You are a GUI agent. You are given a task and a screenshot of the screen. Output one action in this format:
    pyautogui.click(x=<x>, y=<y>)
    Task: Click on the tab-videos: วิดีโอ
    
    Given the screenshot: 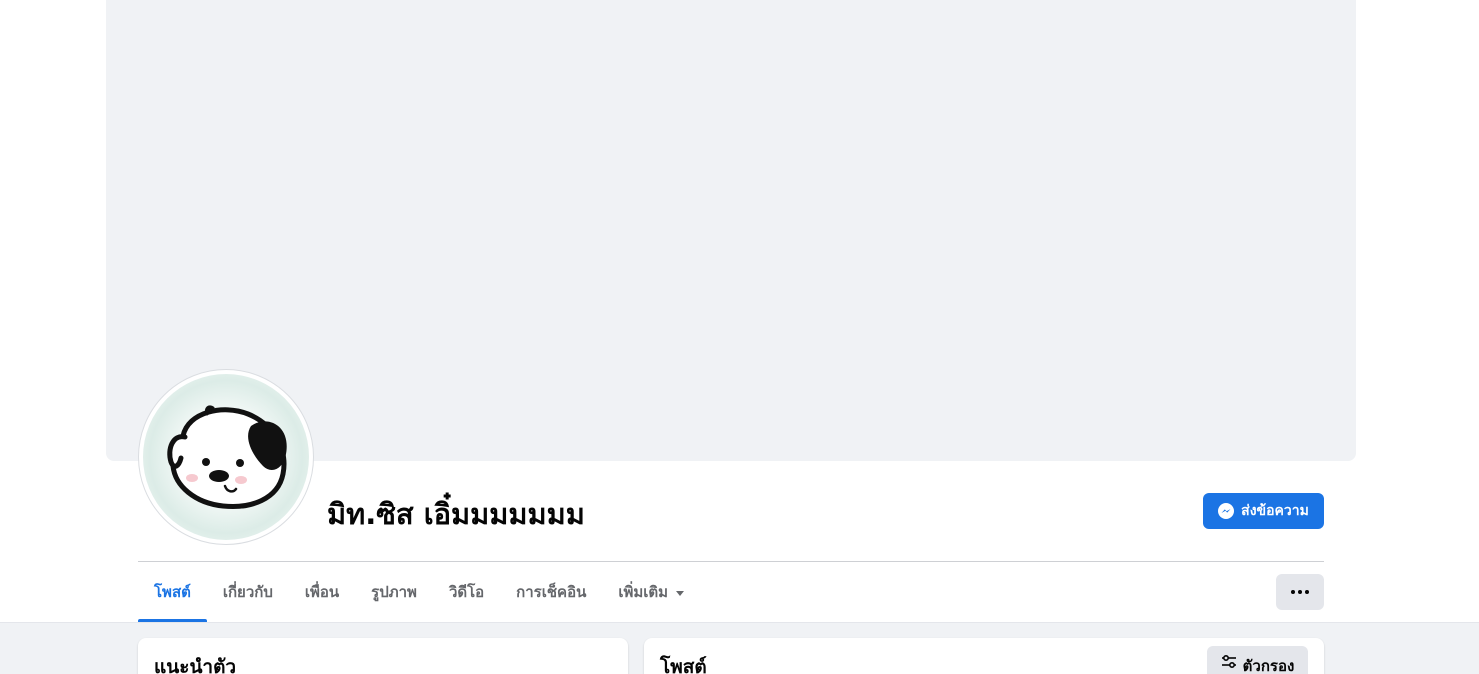 What is the action you would take?
    pyautogui.click(x=466, y=592)
    